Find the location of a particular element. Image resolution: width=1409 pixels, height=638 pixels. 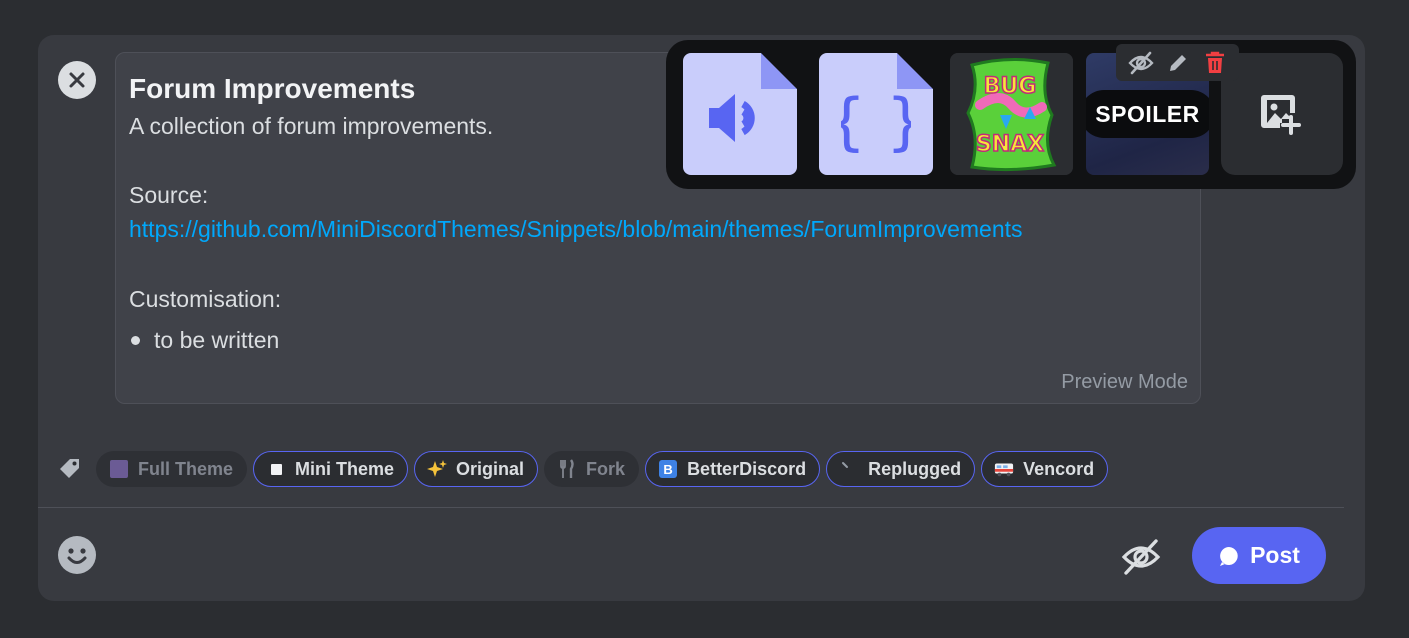

divider is located at coordinates (691, 507).